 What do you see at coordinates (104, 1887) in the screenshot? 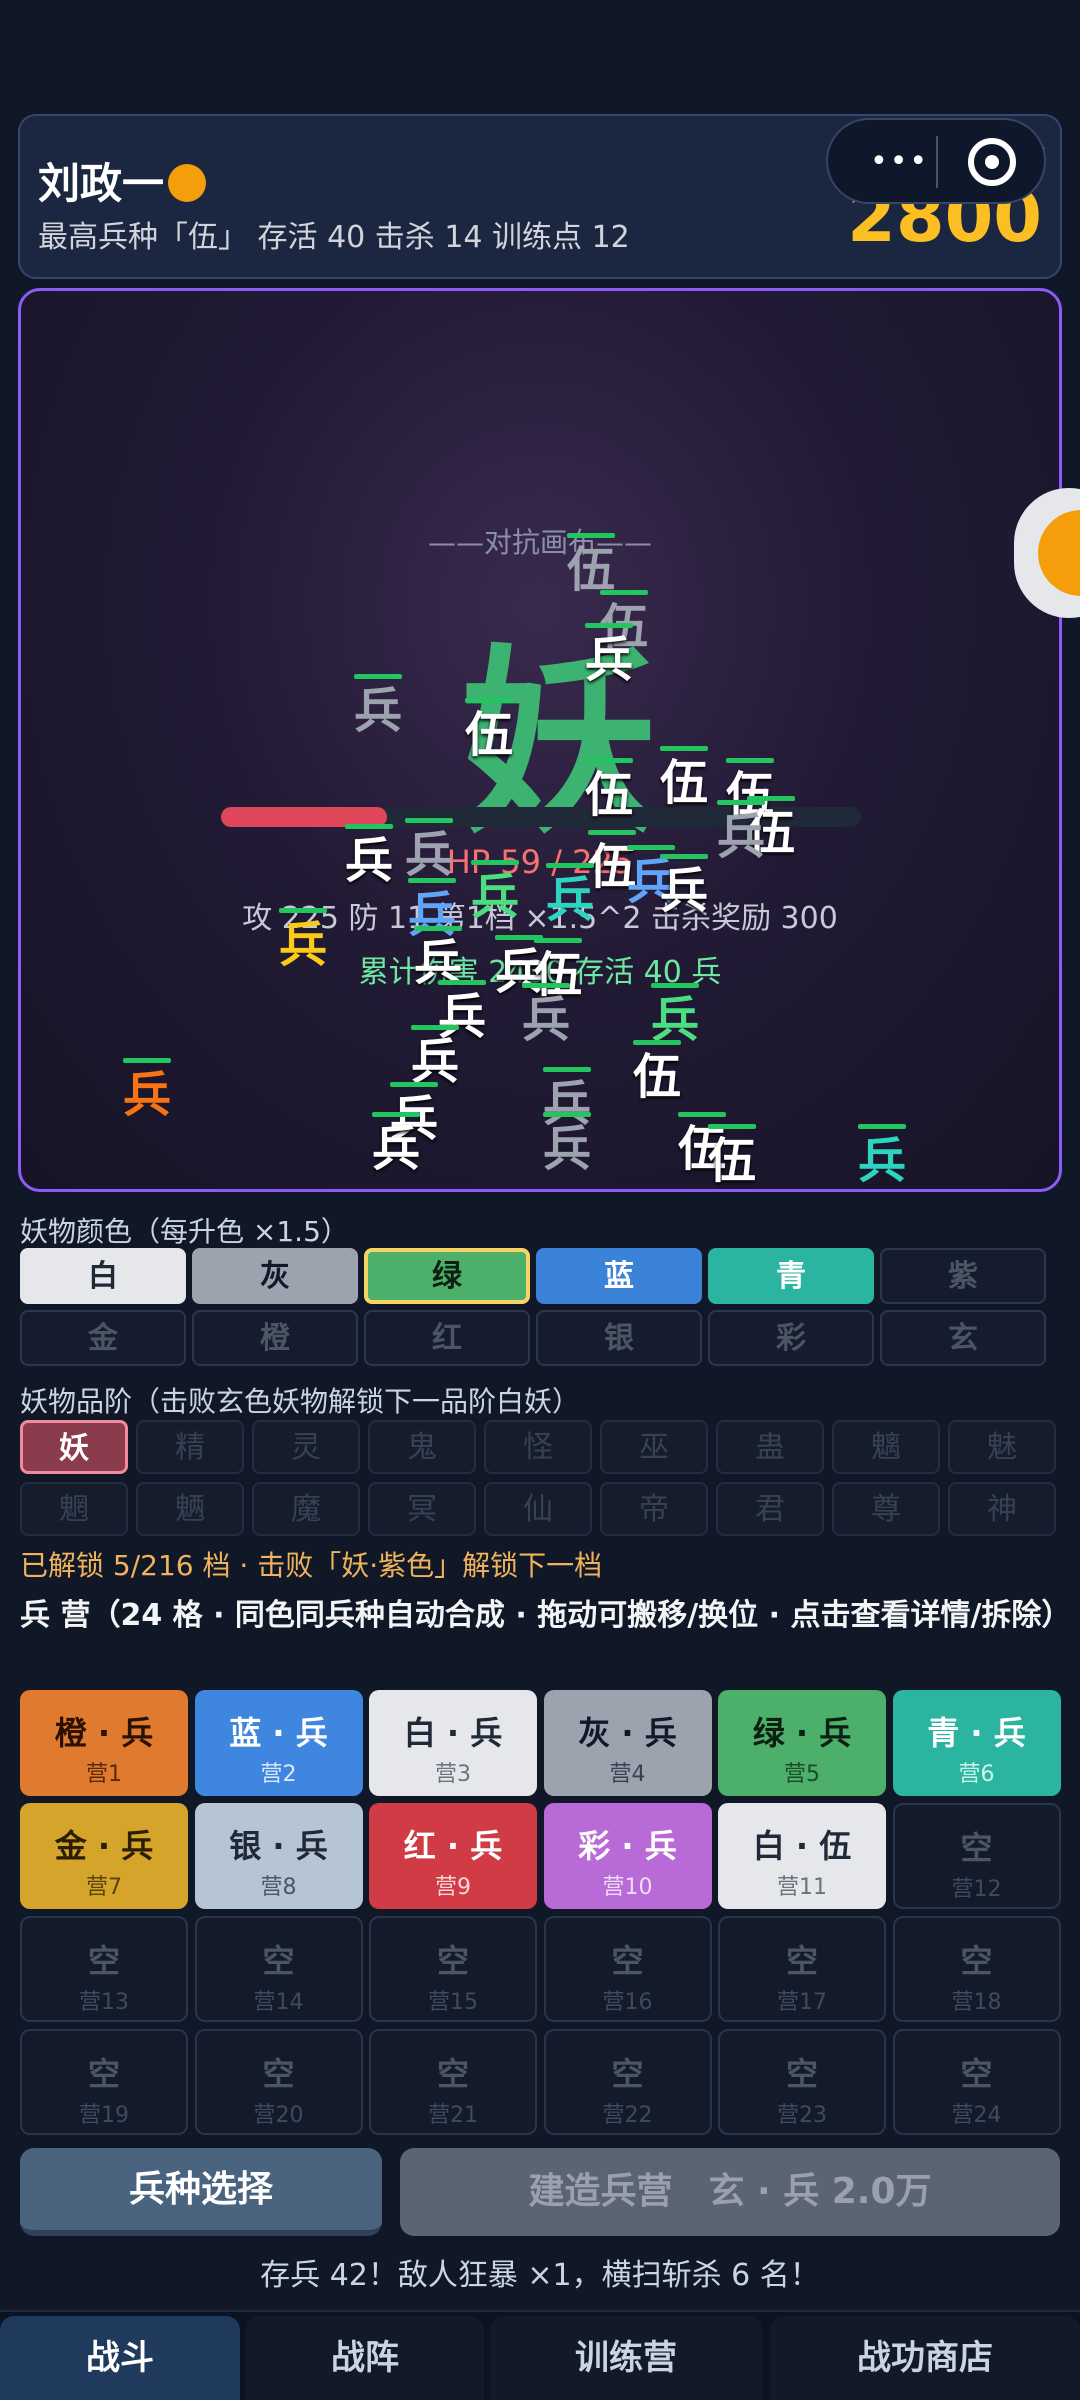
I see `slot-number: 营7` at bounding box center [104, 1887].